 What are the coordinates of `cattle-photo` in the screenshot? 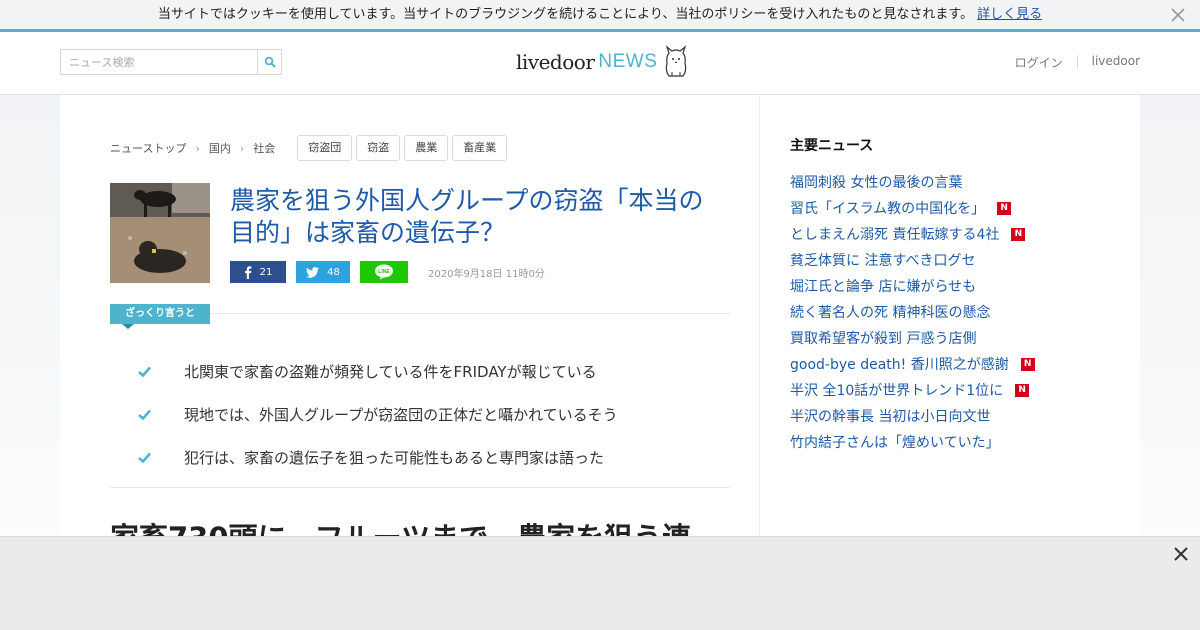 It's located at (160, 233).